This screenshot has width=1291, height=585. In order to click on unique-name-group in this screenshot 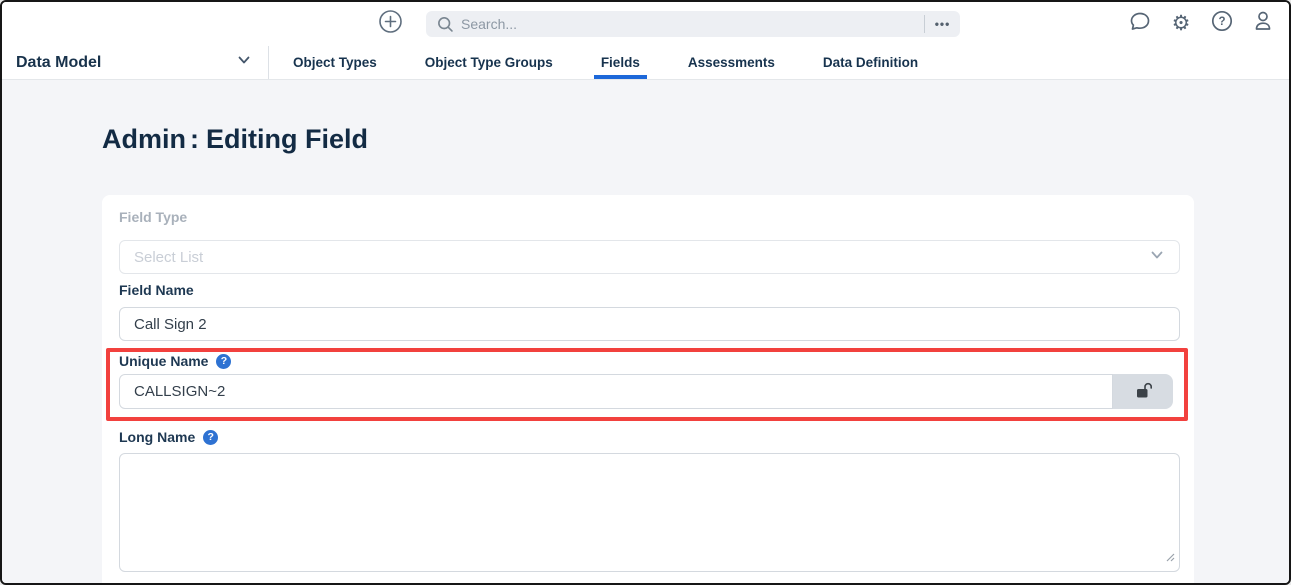, I will do `click(646, 391)`.